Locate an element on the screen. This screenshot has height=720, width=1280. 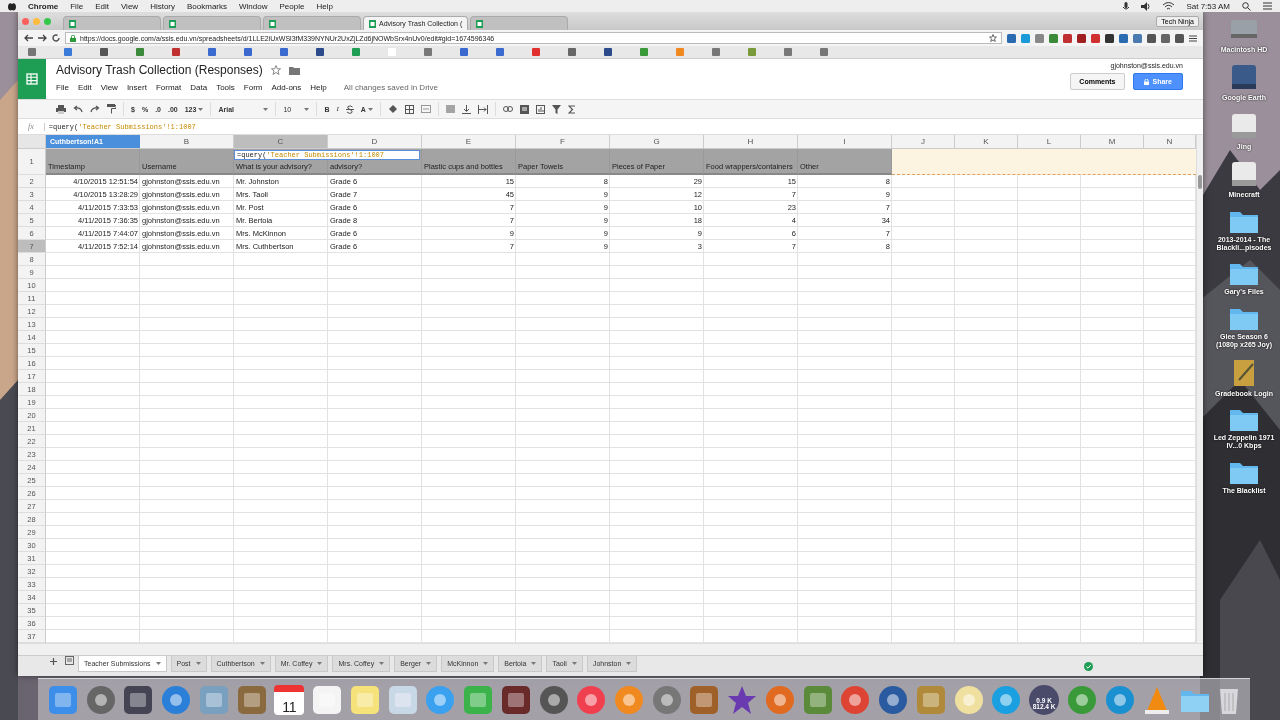
document-title: Advisory Trash Collection (Responses) is located at coordinates (159, 70).